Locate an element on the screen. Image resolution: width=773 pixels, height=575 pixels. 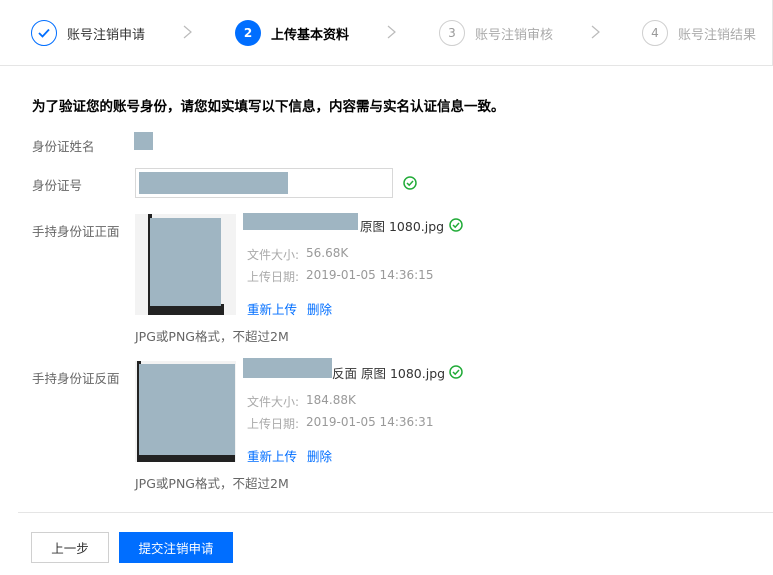
front-upload-hint: JPG或PNG格式，不超过2M is located at coordinates (212, 336).